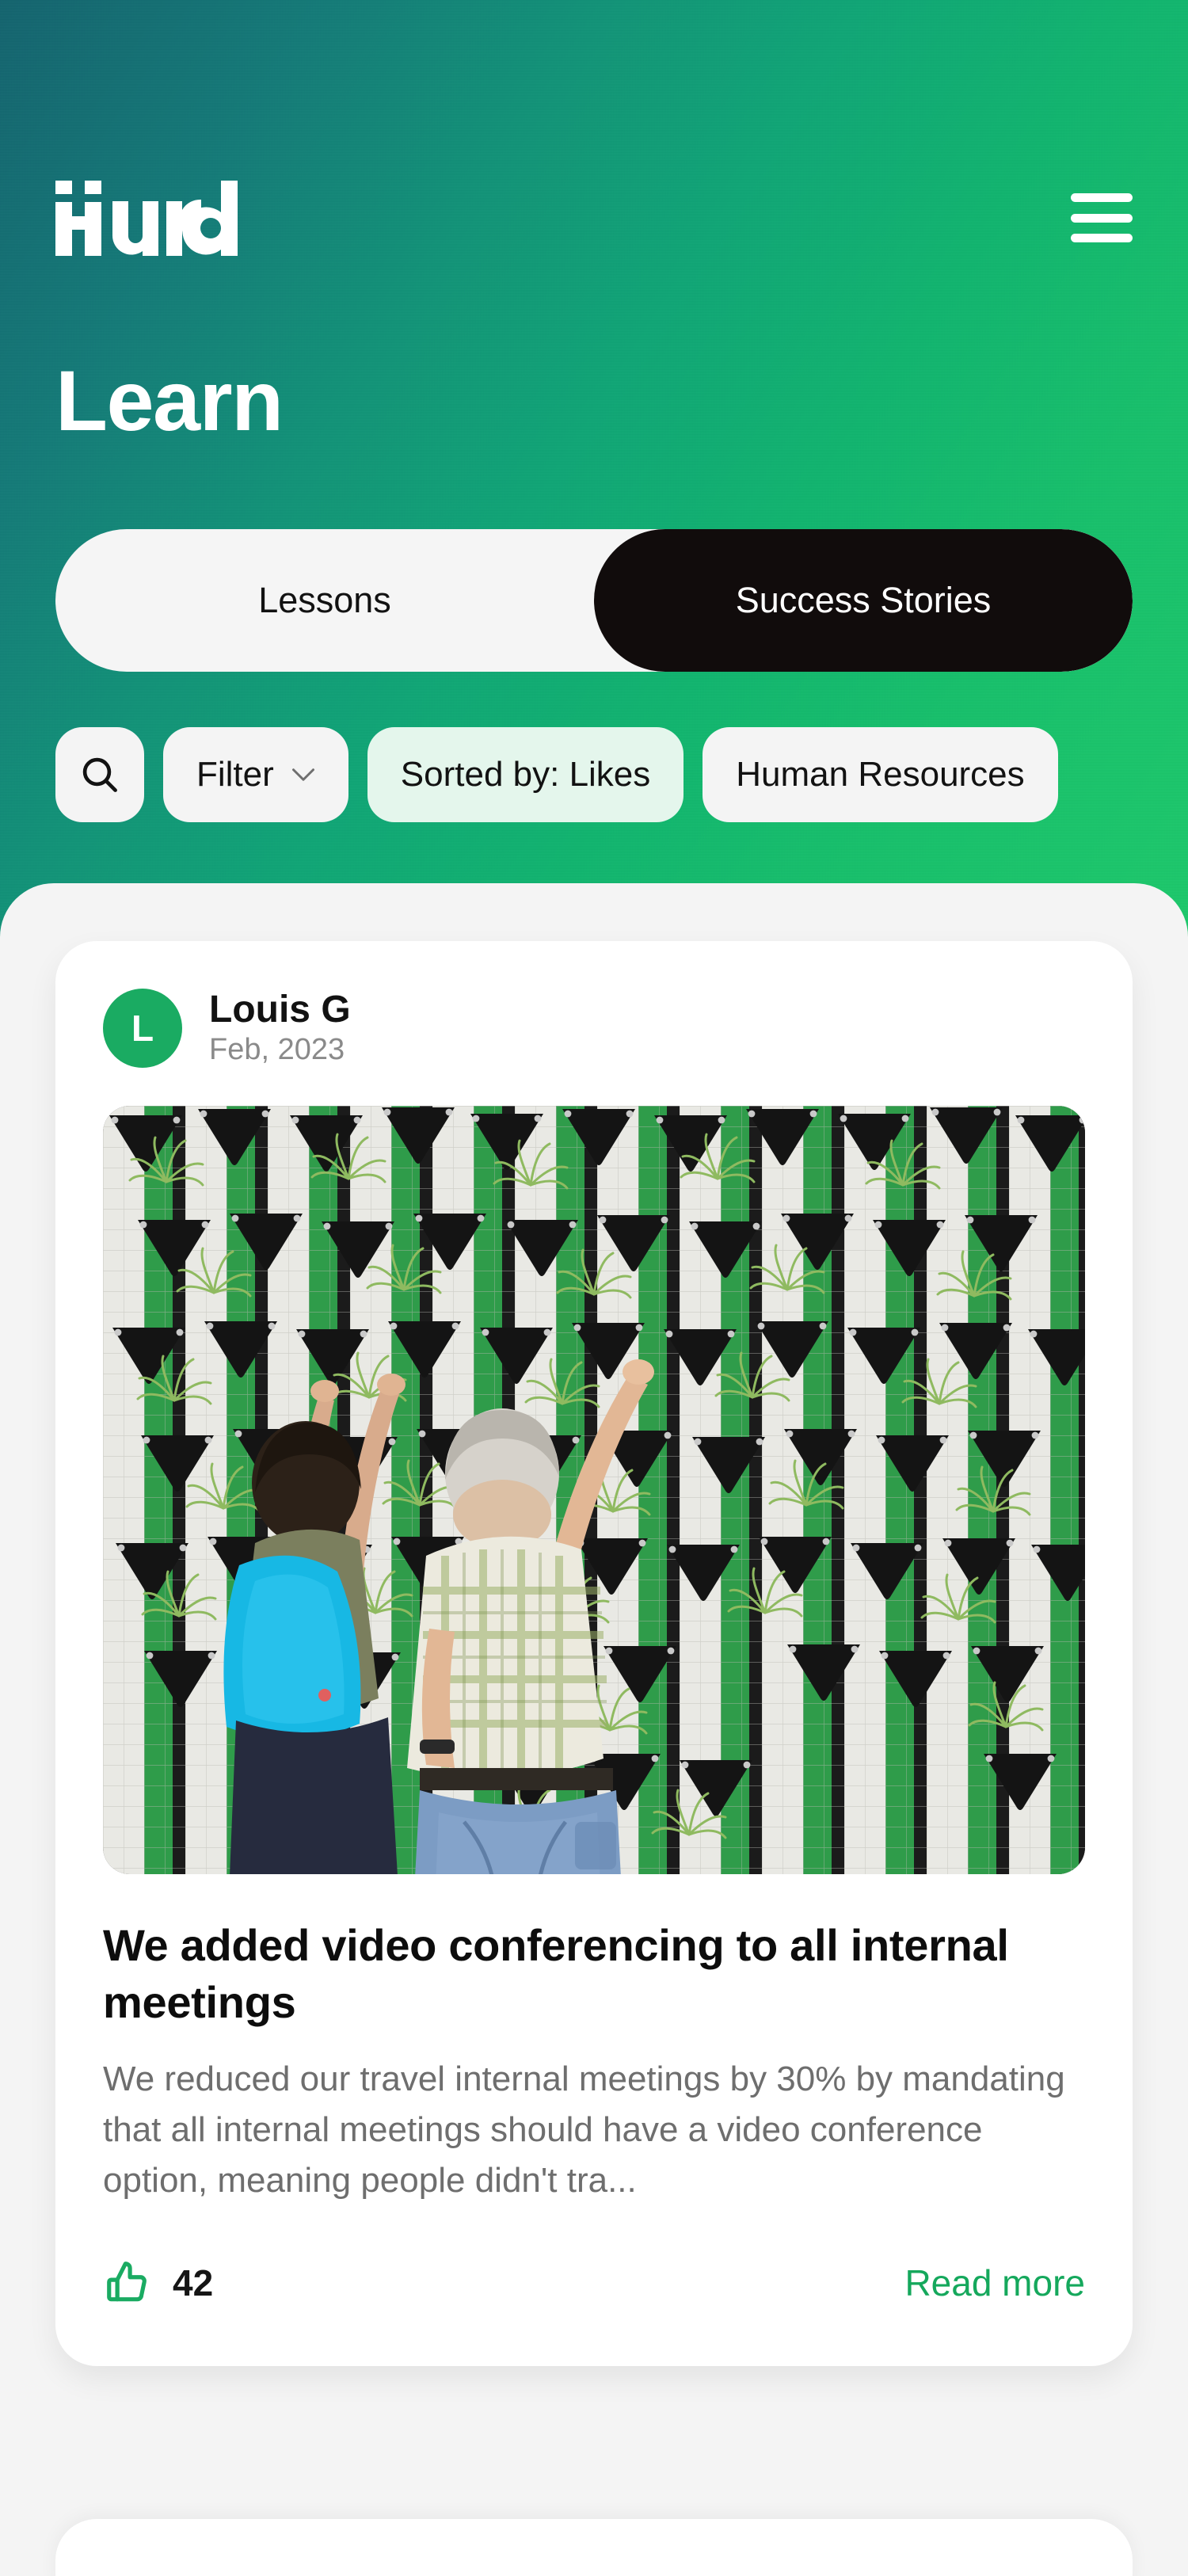 This screenshot has height=2576, width=1188. Describe the element at coordinates (594, 218) in the screenshot. I see `top-bar` at that location.